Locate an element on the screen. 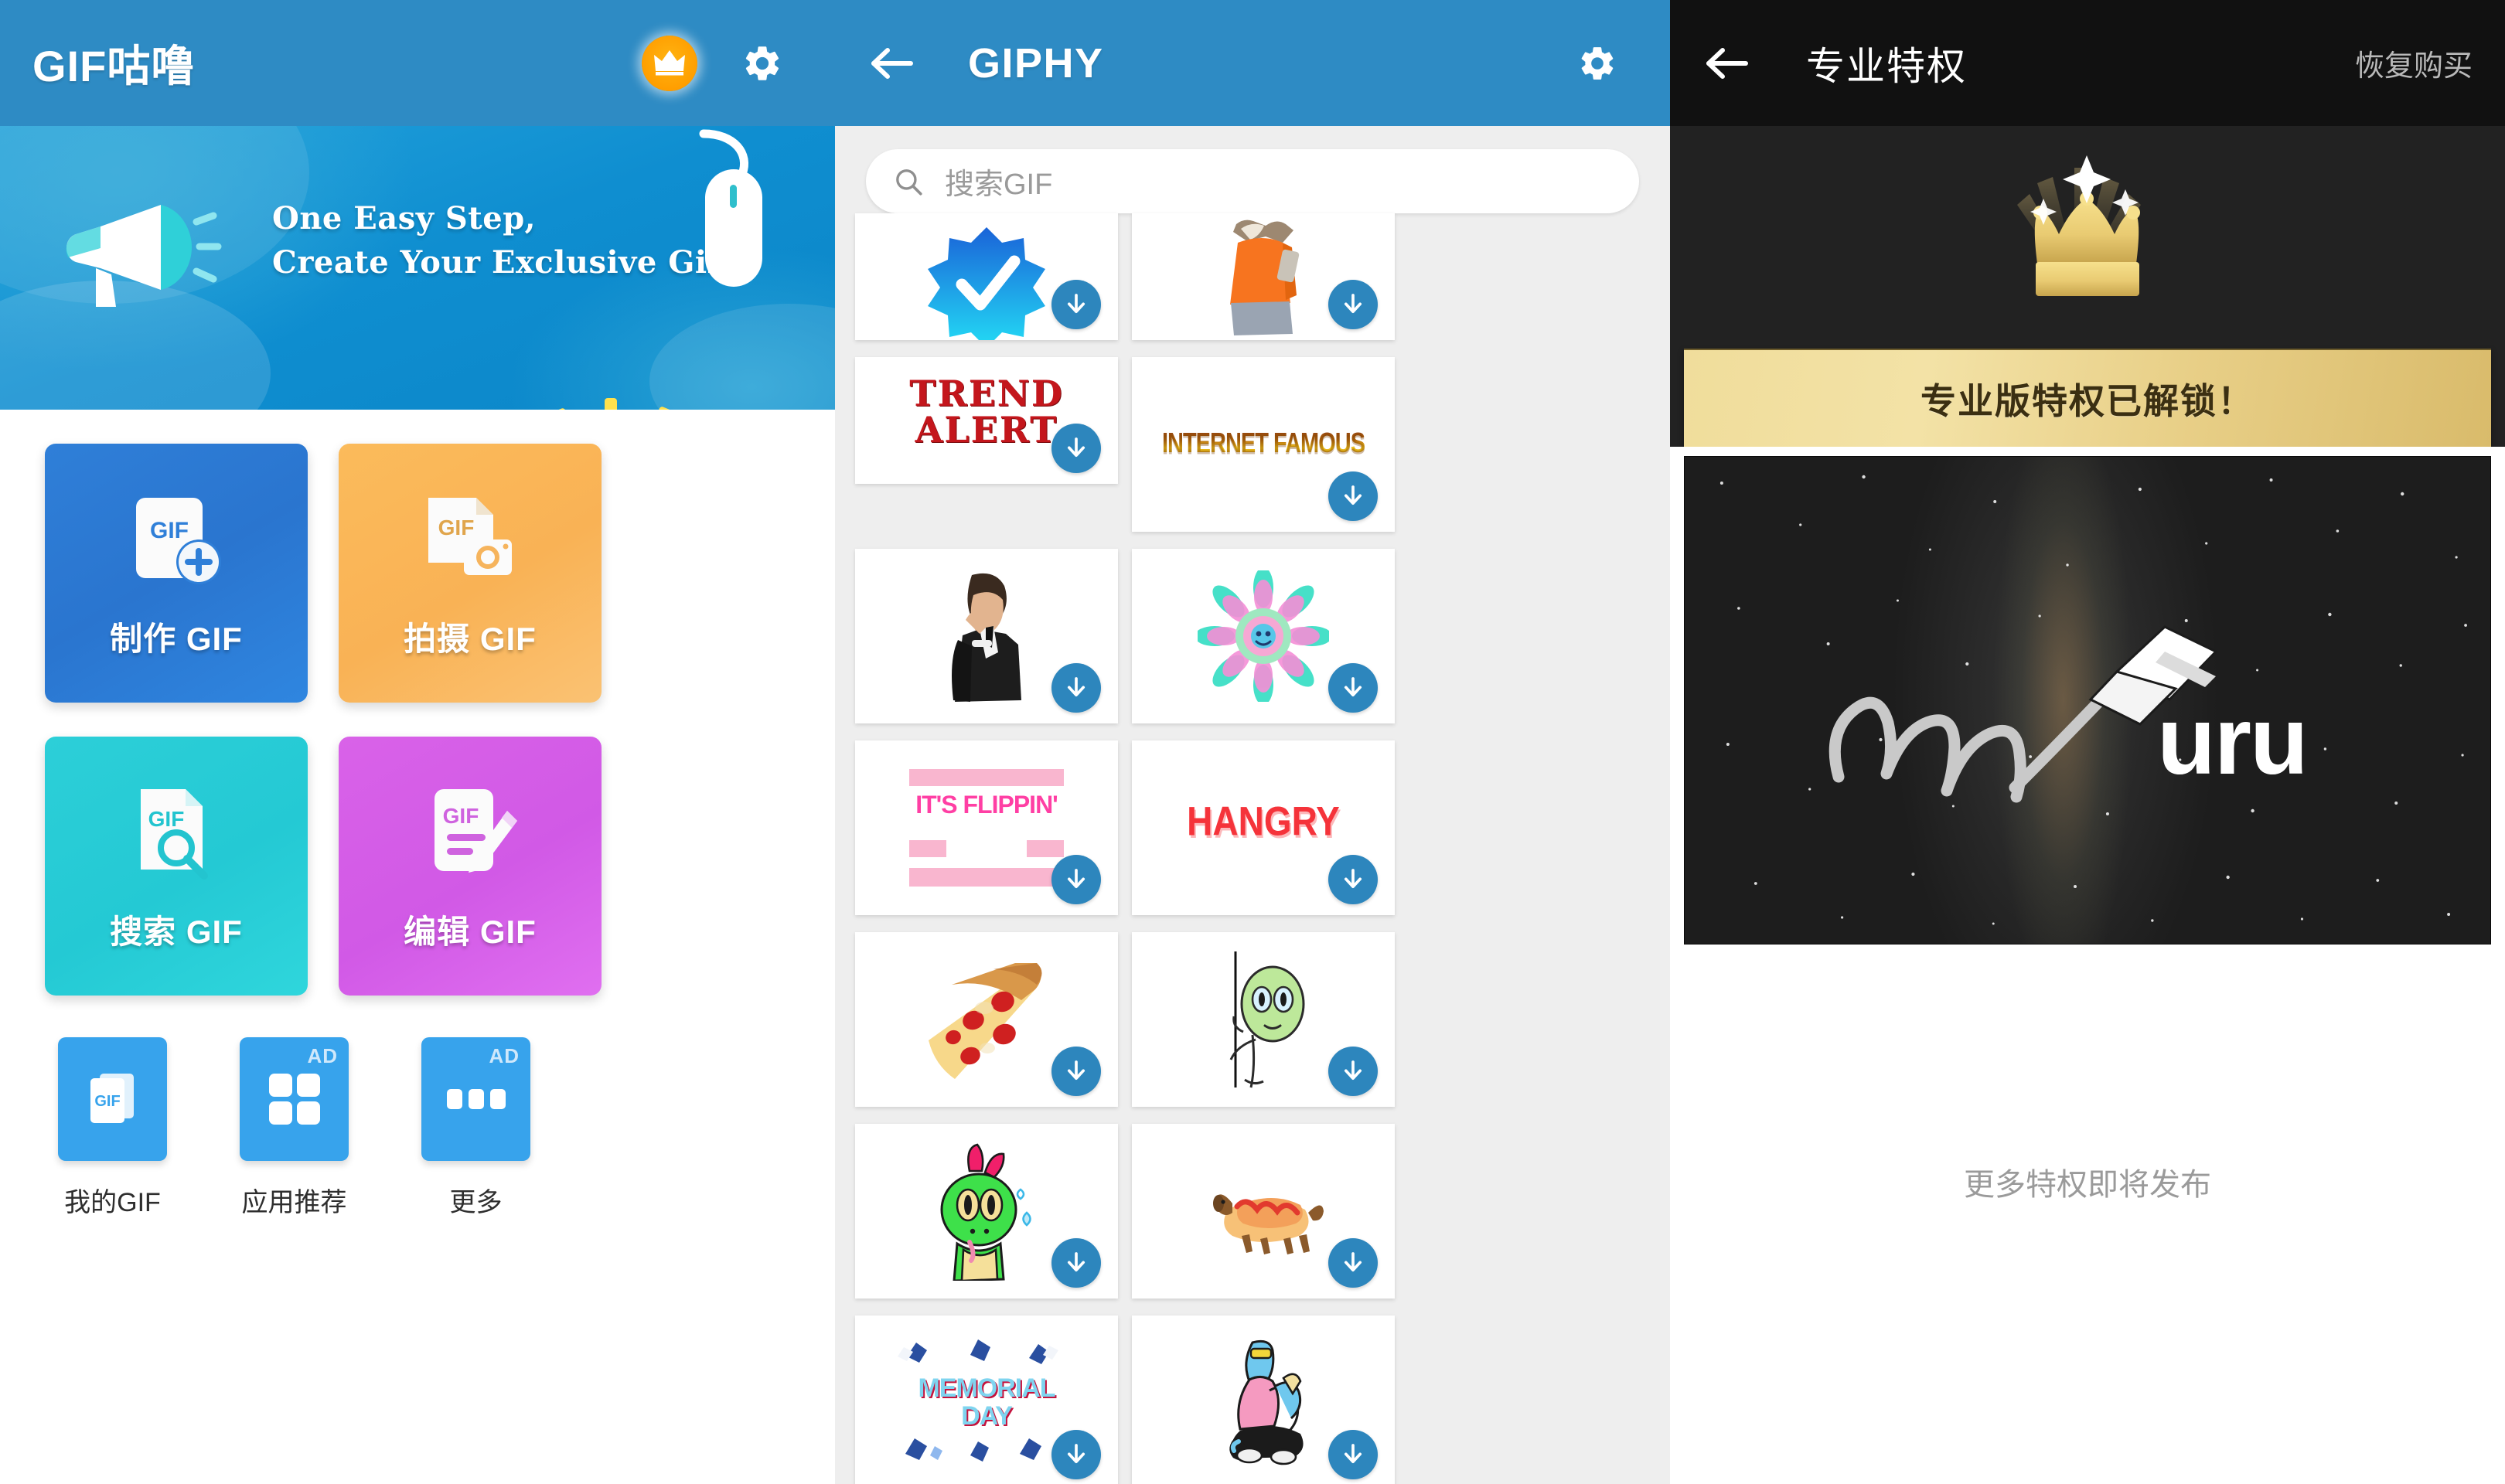  grid-apps-icon: AD is located at coordinates (294, 1099).